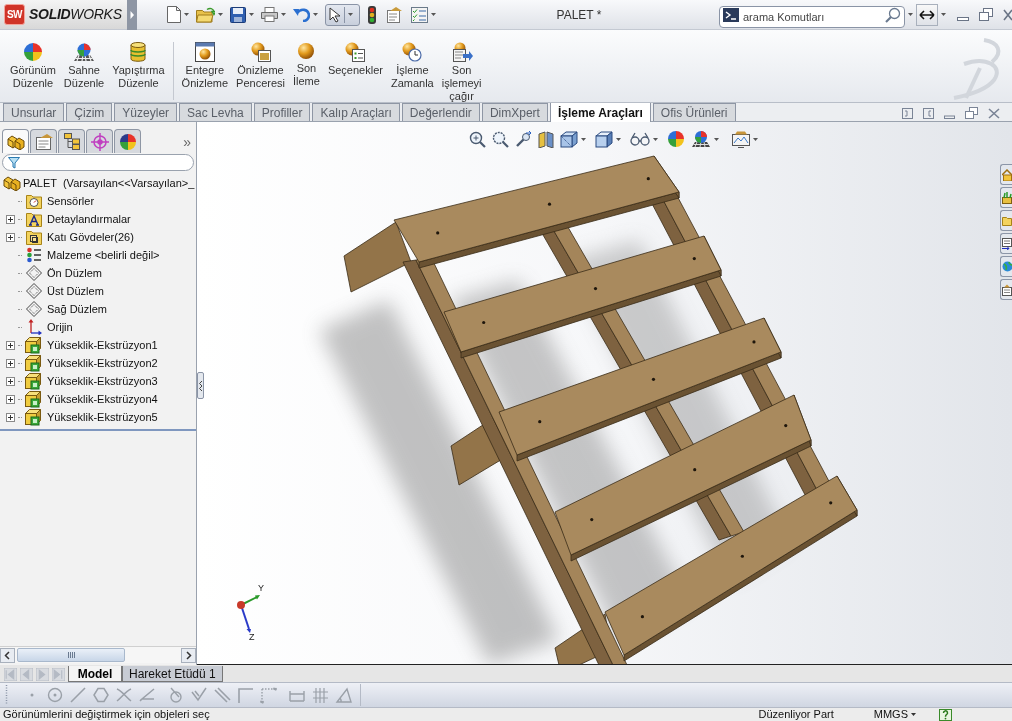 The width and height of the screenshot is (1012, 721). I want to click on tree-item-label: Yükseklik-Ekstrüzyon1, so click(102, 345).